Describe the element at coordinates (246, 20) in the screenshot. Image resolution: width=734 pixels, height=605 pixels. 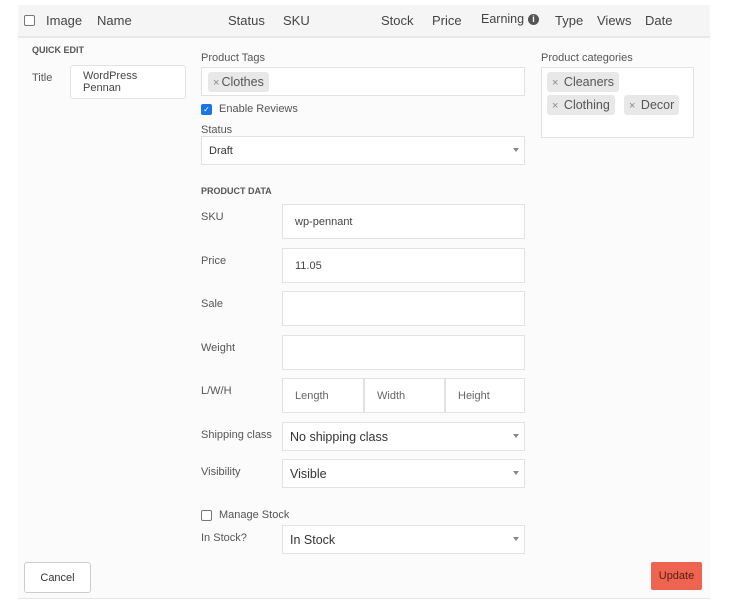
I see `column-status: Status` at that location.